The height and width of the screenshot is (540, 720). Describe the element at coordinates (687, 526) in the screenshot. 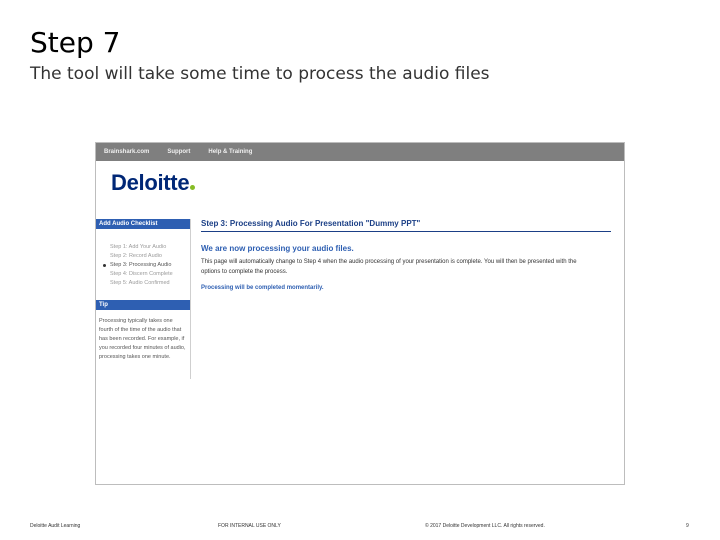

I see `page-number: 9` at that location.